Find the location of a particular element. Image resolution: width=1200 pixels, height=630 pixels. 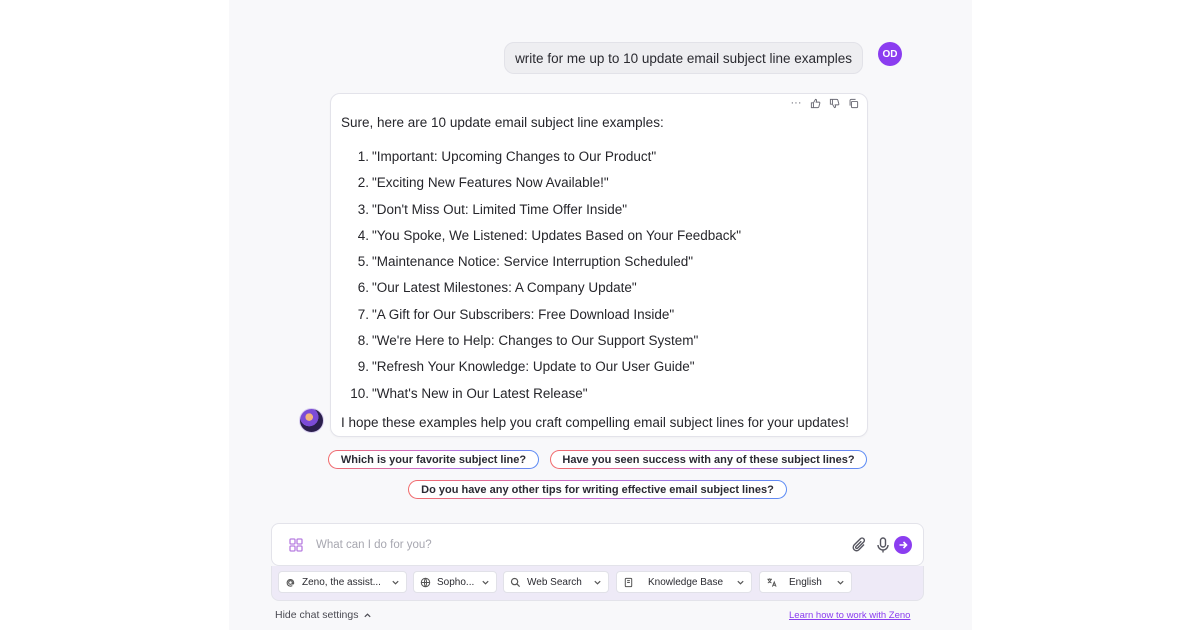

microphone-icon is located at coordinates (883, 545).